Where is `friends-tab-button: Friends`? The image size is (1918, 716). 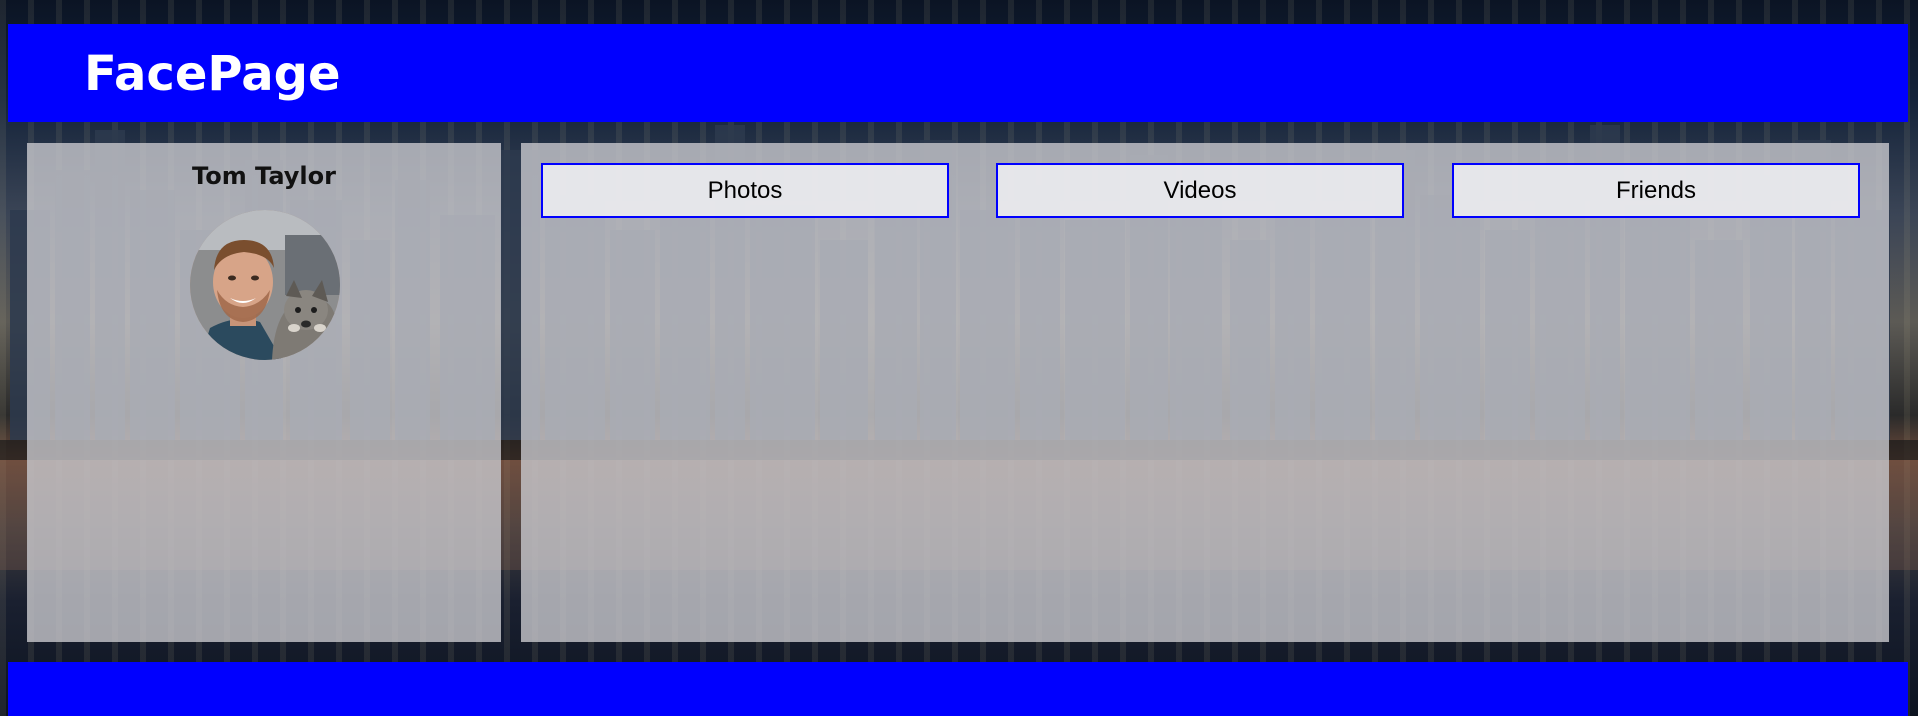
friends-tab-button: Friends is located at coordinates (1656, 190).